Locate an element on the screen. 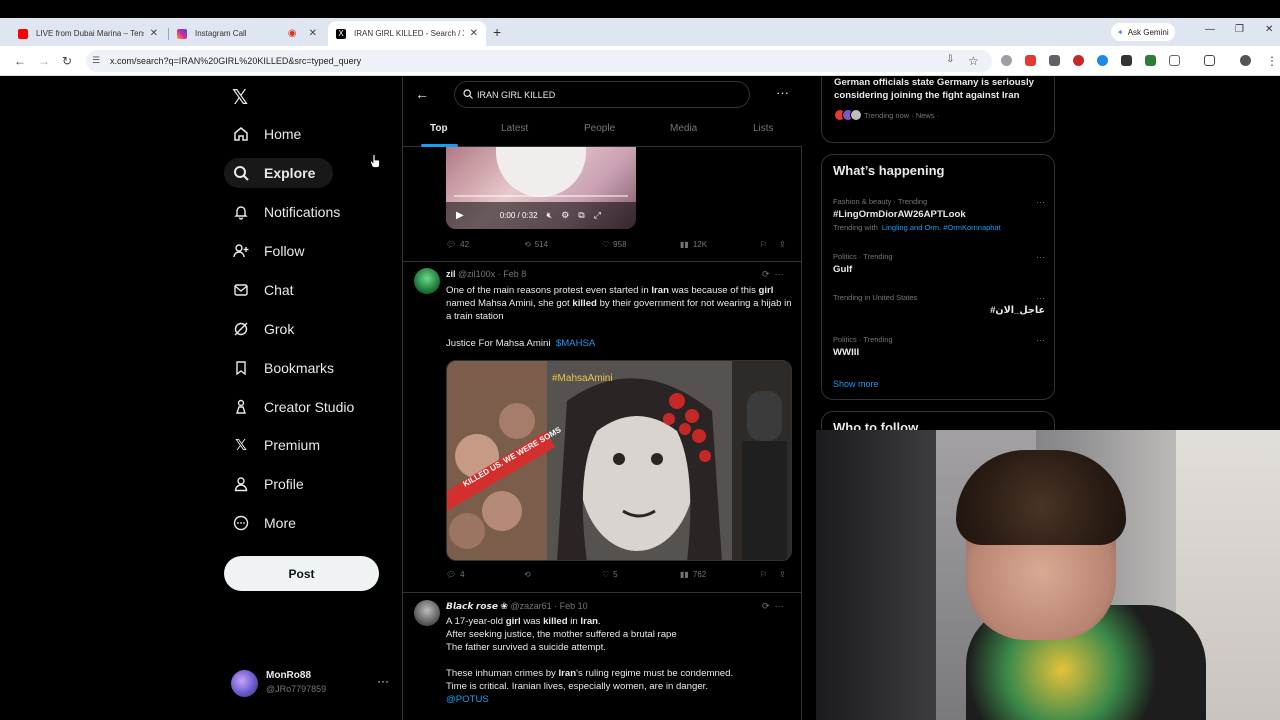 Image resolution: width=1280 pixels, height=720 pixels. video-player: ▶ 0:00 / 0:32 🔇︎ ⚙ ⧉ ⤢ is located at coordinates (541, 188).